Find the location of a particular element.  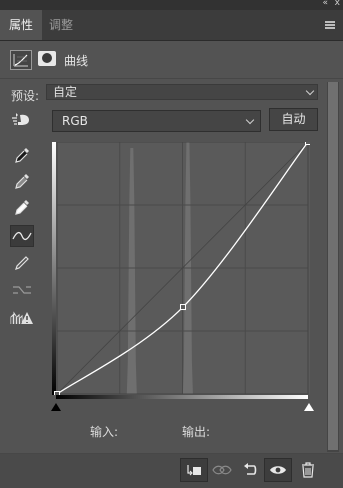

pencil-draw-icon is located at coordinates (22, 264).